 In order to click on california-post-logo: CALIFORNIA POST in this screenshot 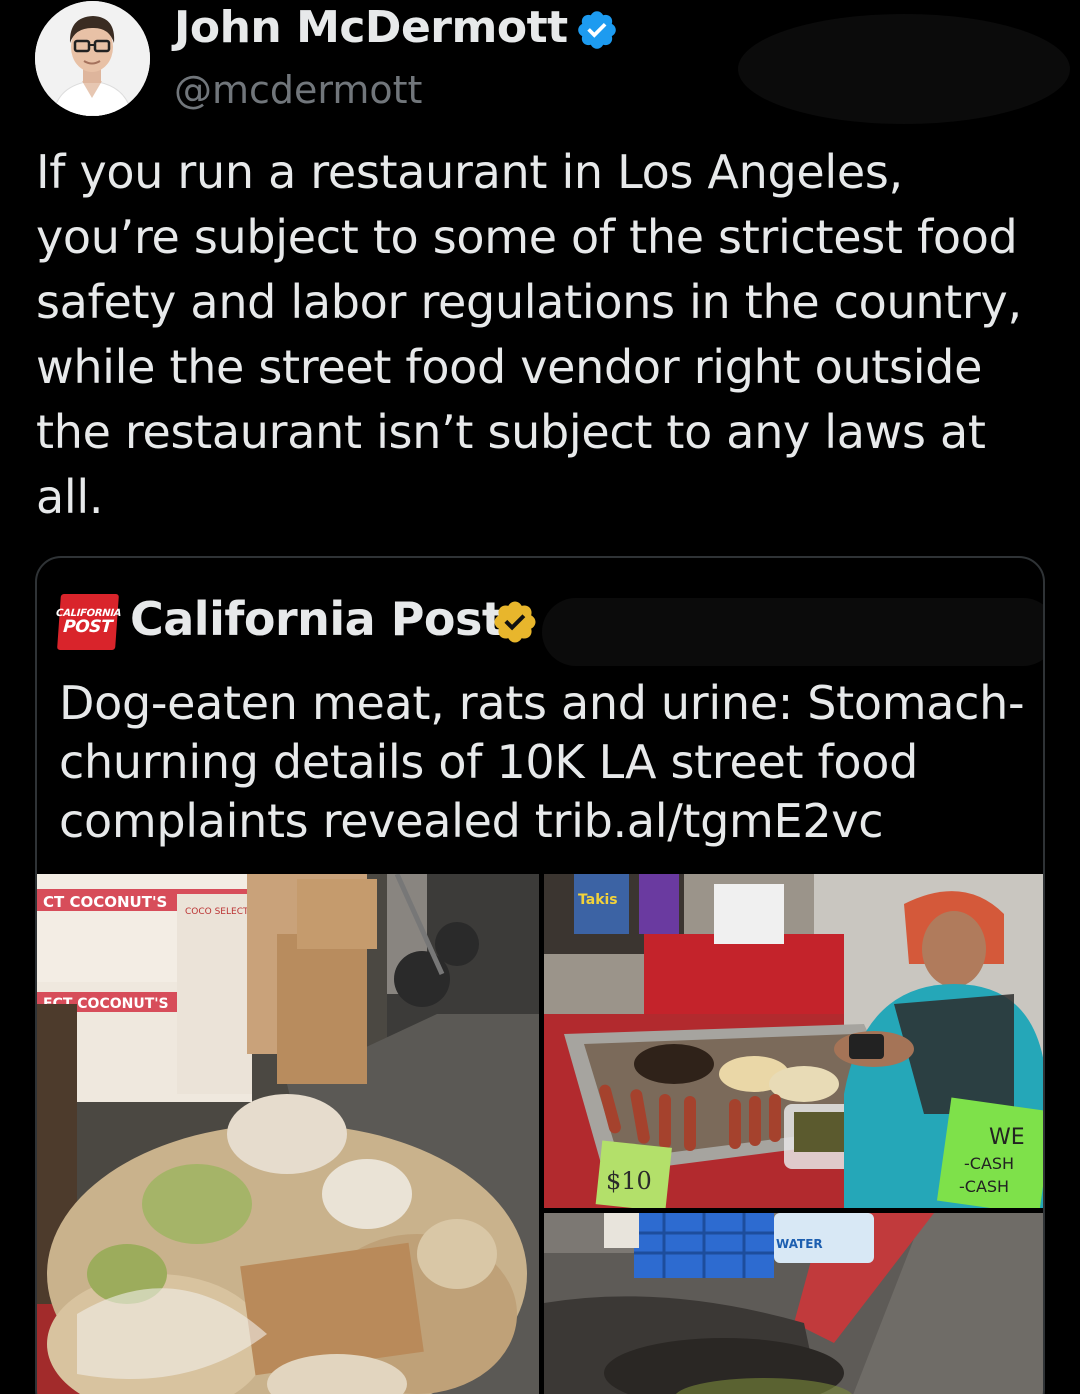, I will do `click(89, 622)`.